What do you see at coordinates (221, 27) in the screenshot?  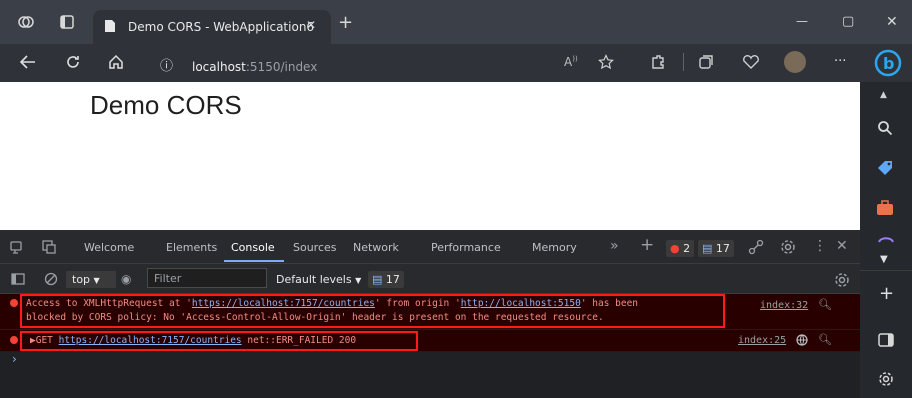 I see `tab-title: Demo CORS - WebApplication6` at bounding box center [221, 27].